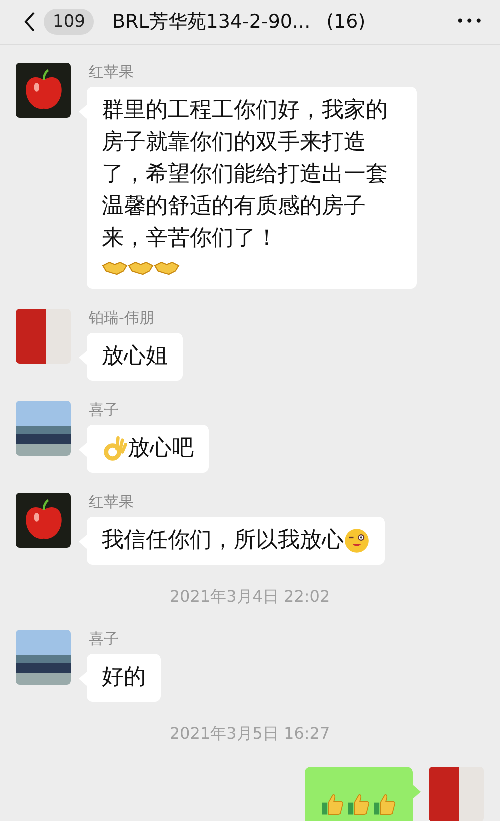 This screenshot has width=500, height=821. I want to click on message-text: 放心姐, so click(135, 357).